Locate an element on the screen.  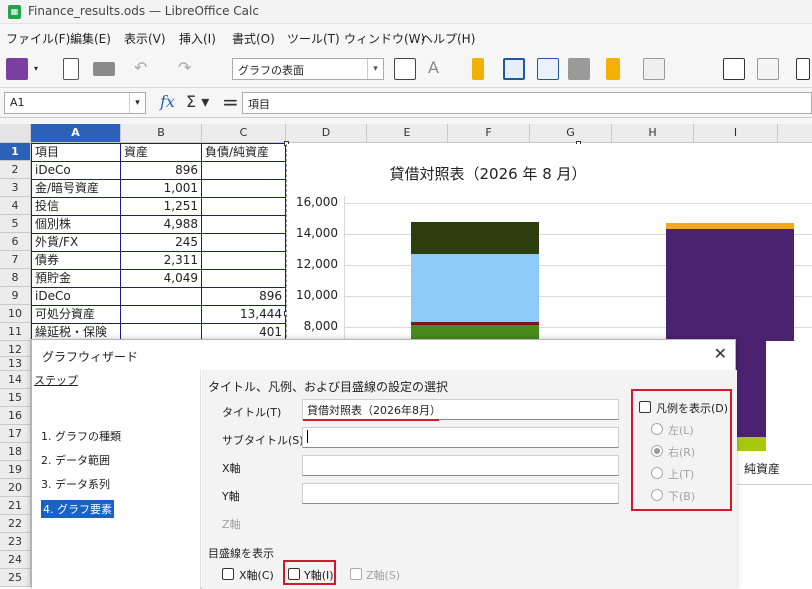
legend-icon is located at coordinates (734, 69).